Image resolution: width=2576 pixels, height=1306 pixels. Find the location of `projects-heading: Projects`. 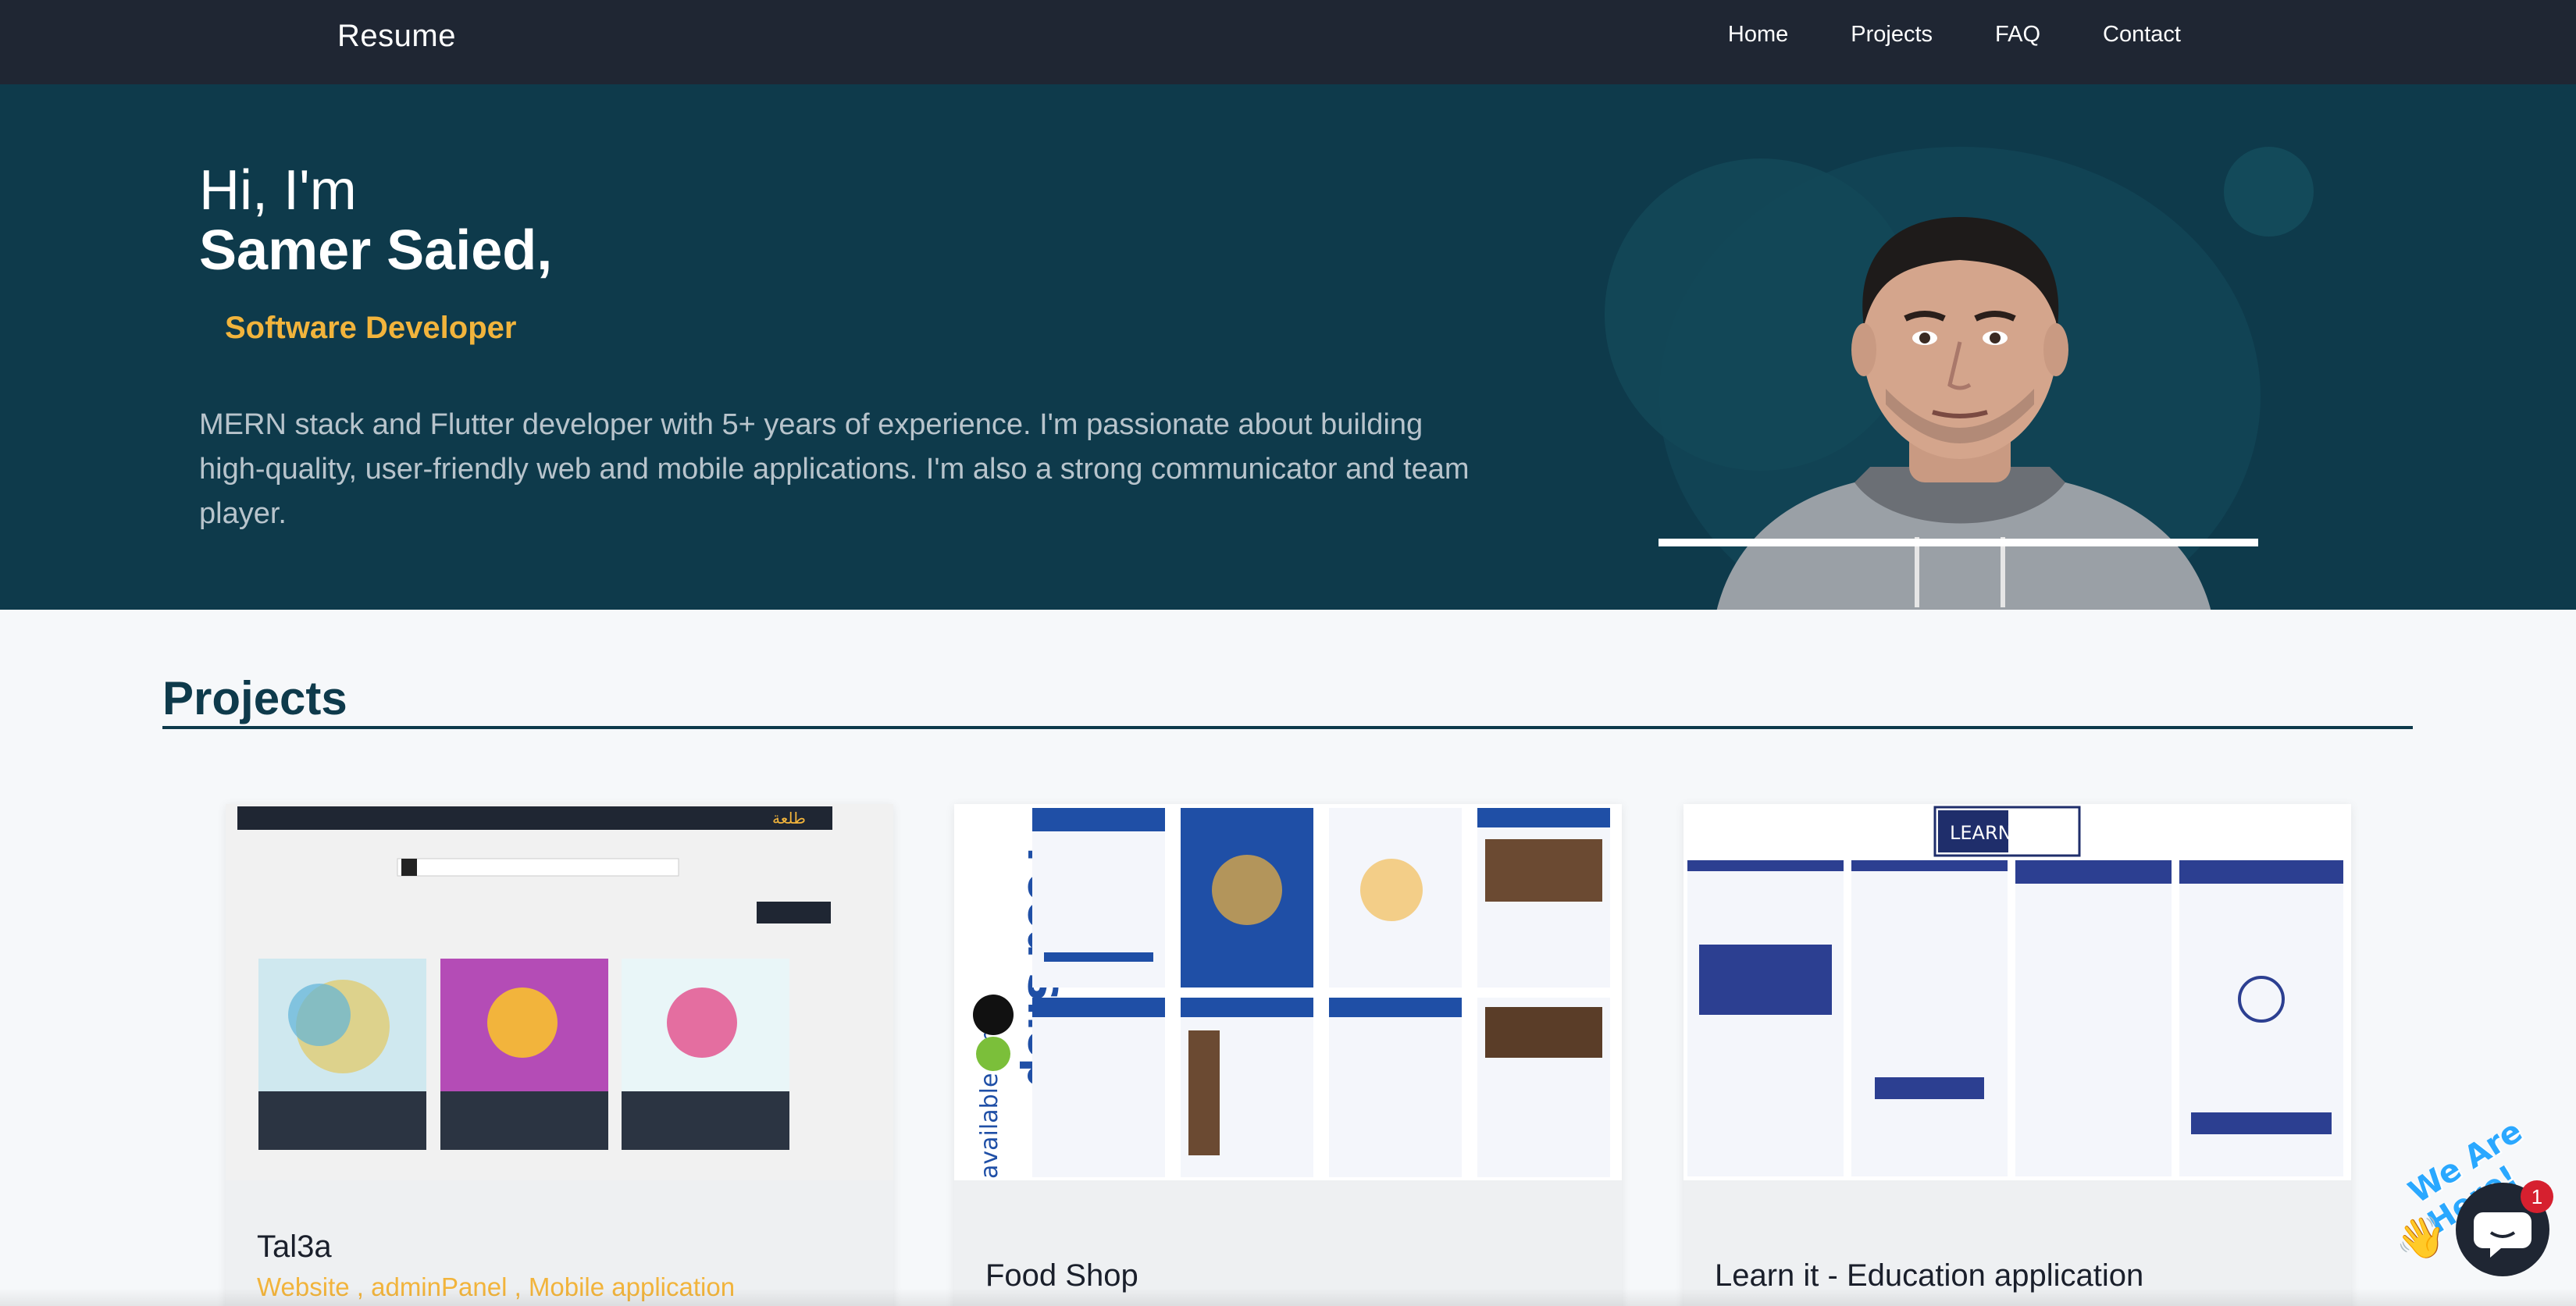

projects-heading: Projects is located at coordinates (255, 698).